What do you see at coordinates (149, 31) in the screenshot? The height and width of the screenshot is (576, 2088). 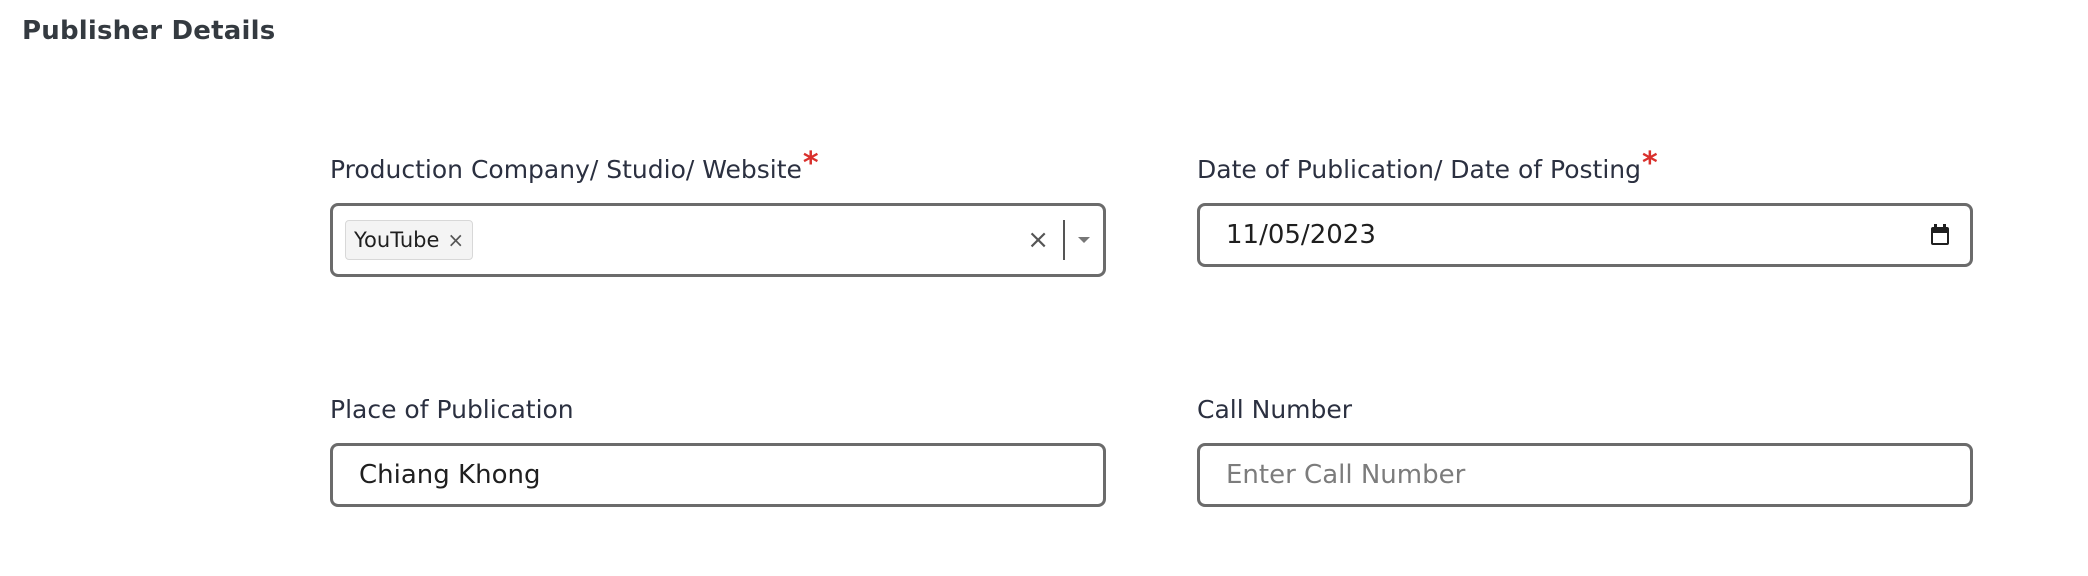 I see `section-title: Publisher Details` at bounding box center [149, 31].